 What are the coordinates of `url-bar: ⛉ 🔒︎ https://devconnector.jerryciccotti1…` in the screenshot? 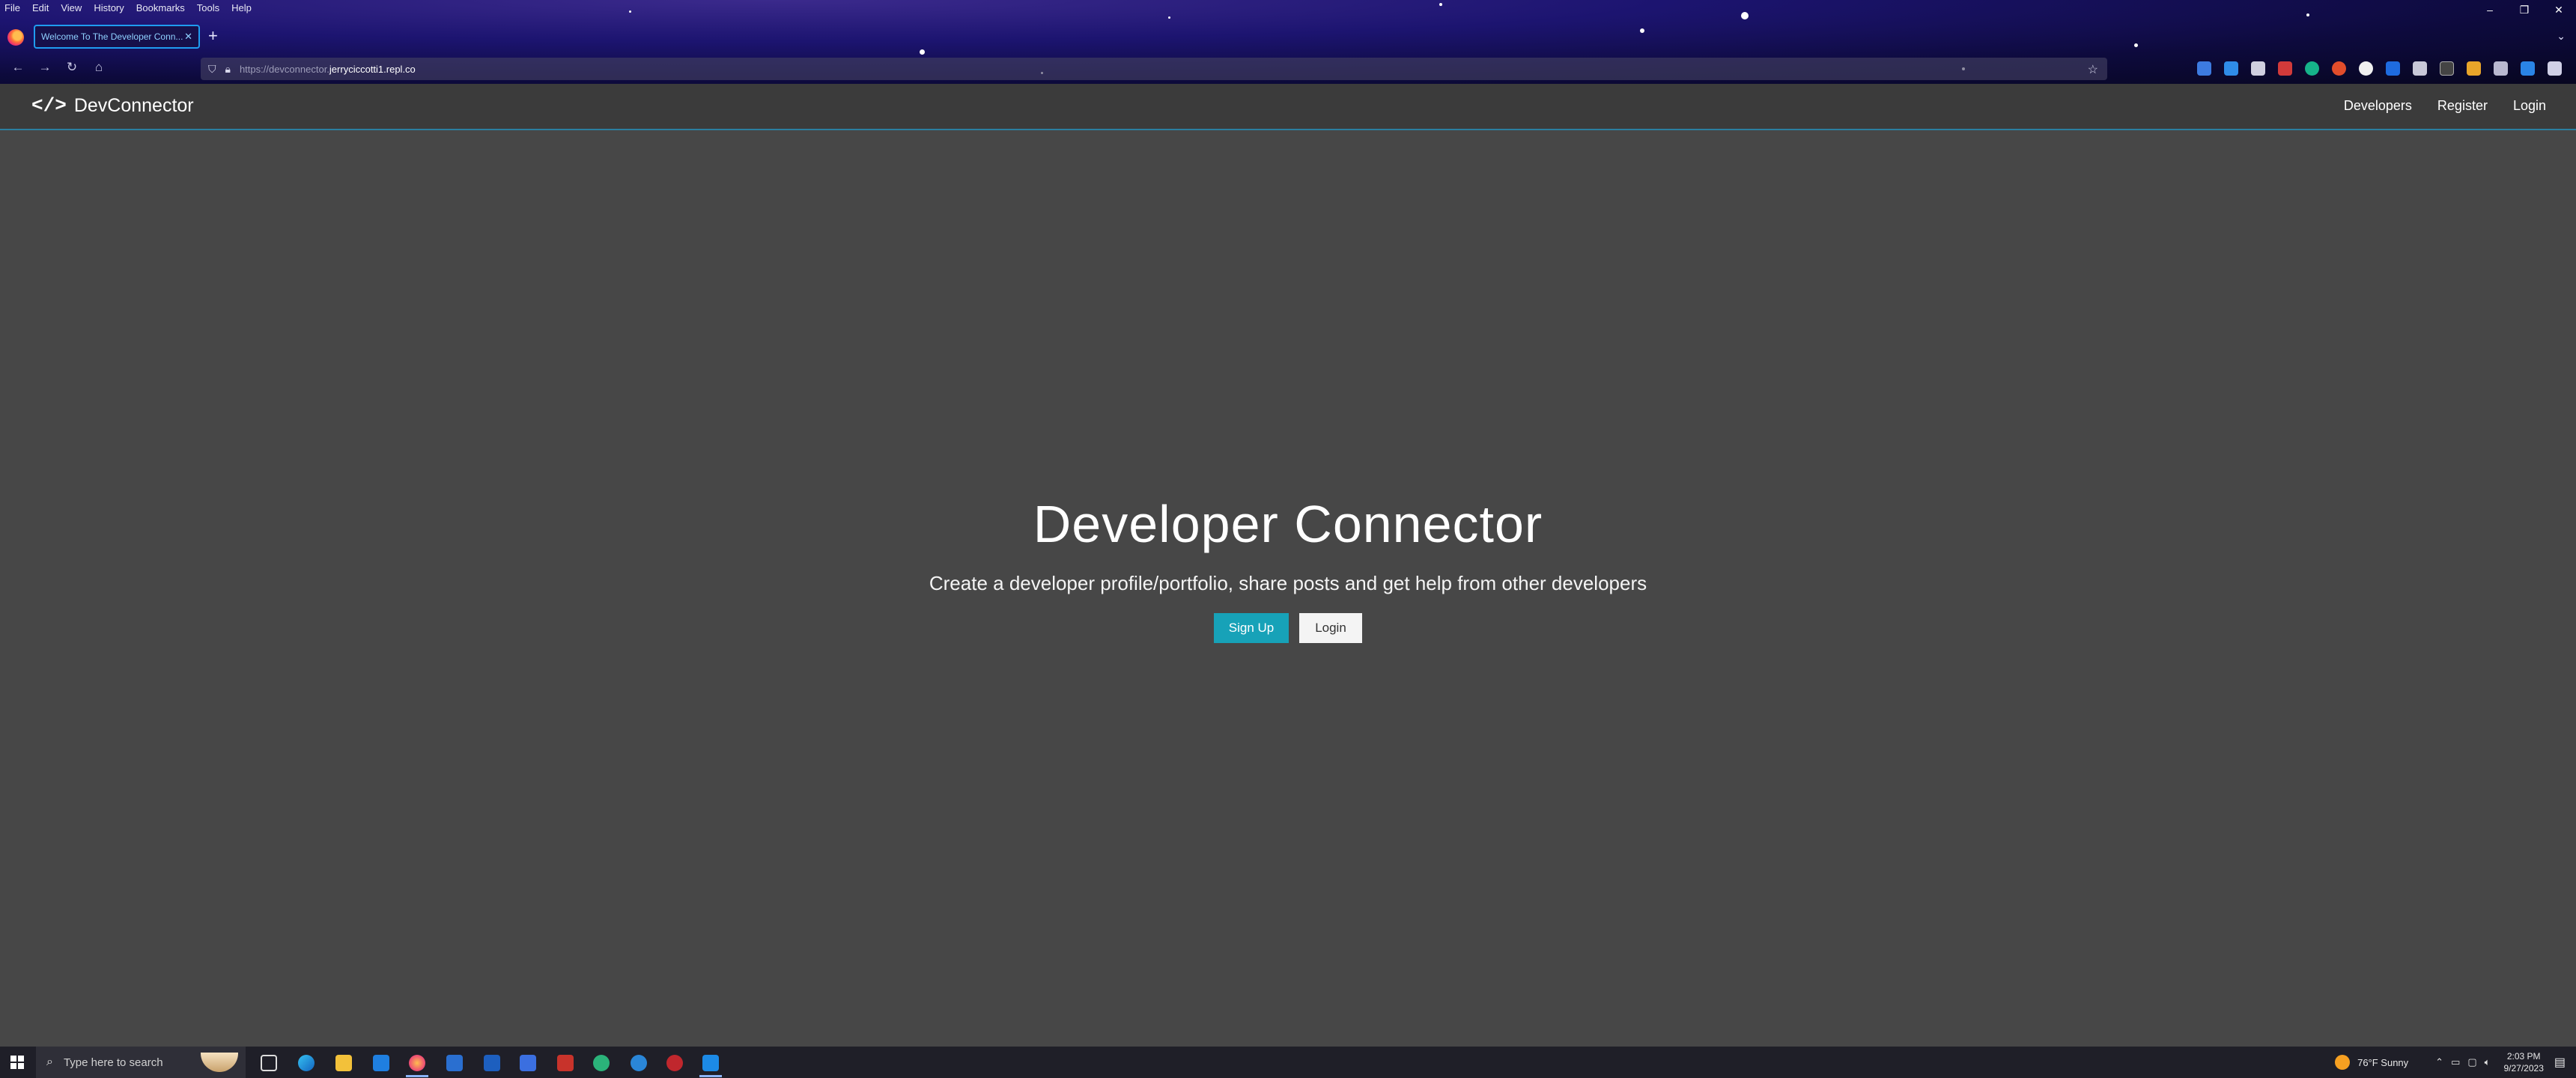 It's located at (1154, 69).